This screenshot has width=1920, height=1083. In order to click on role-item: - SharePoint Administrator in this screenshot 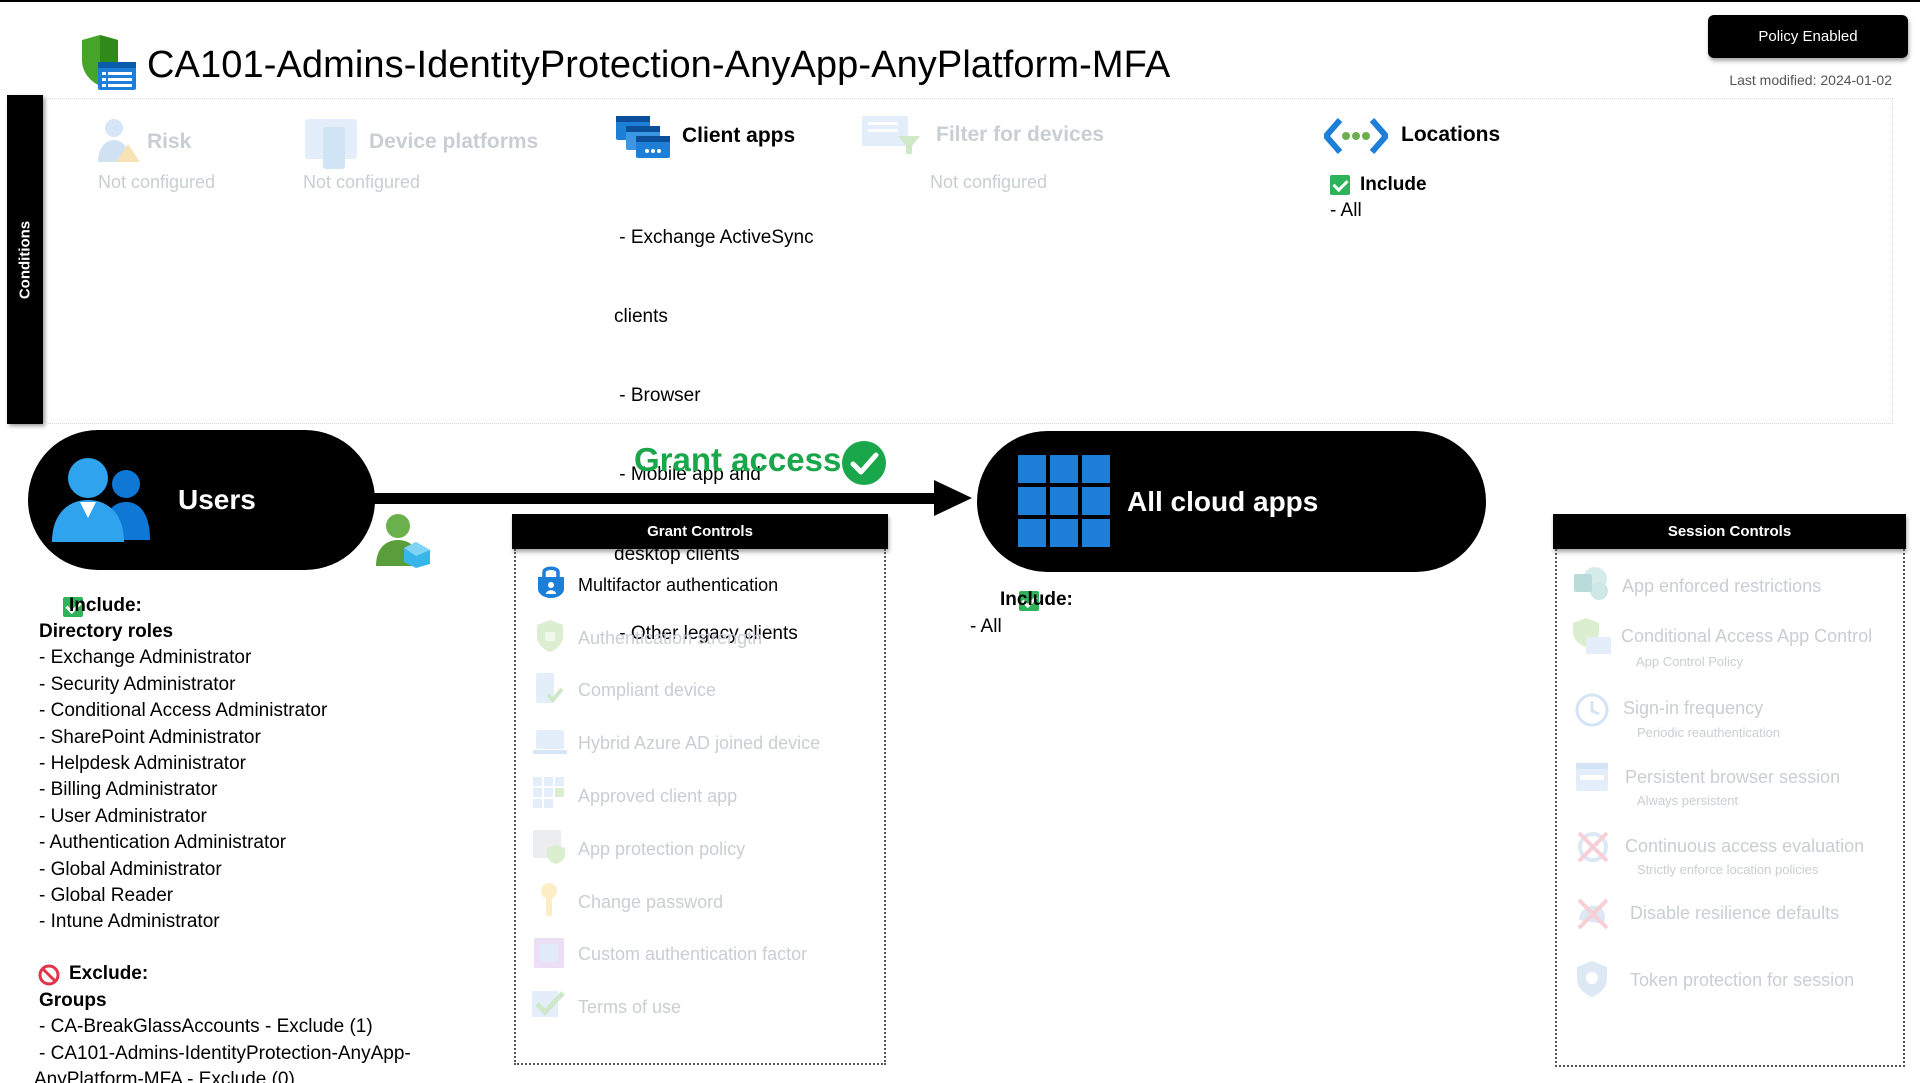, I will do `click(150, 737)`.